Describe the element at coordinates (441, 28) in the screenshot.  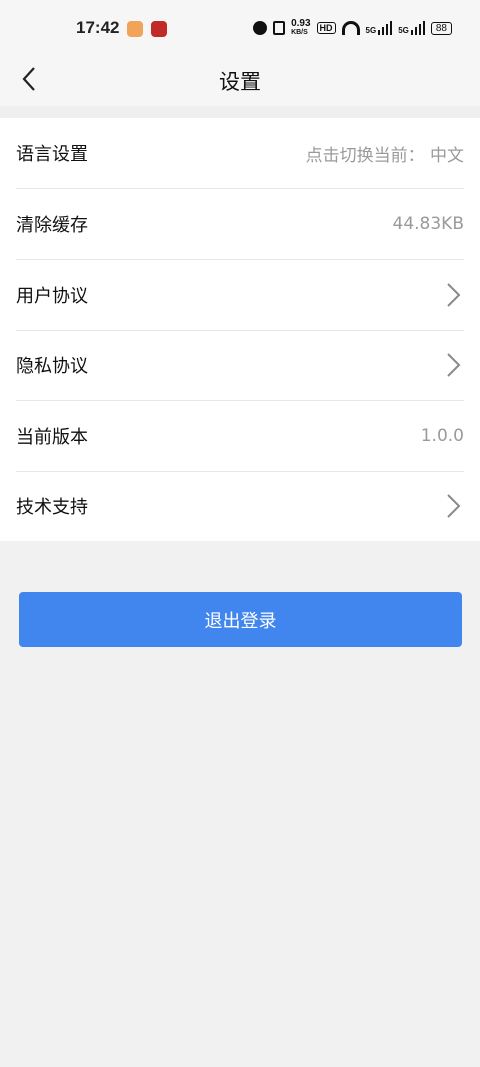
I see `battery-icon: 88` at that location.